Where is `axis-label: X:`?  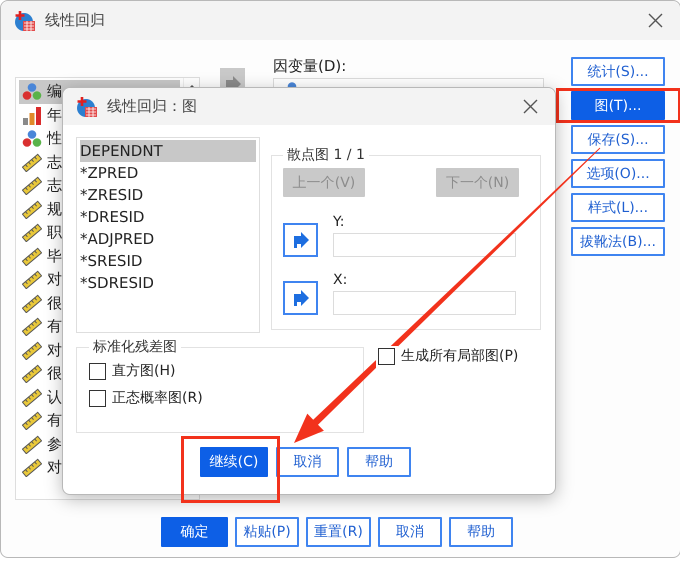
axis-label: X: is located at coordinates (340, 281).